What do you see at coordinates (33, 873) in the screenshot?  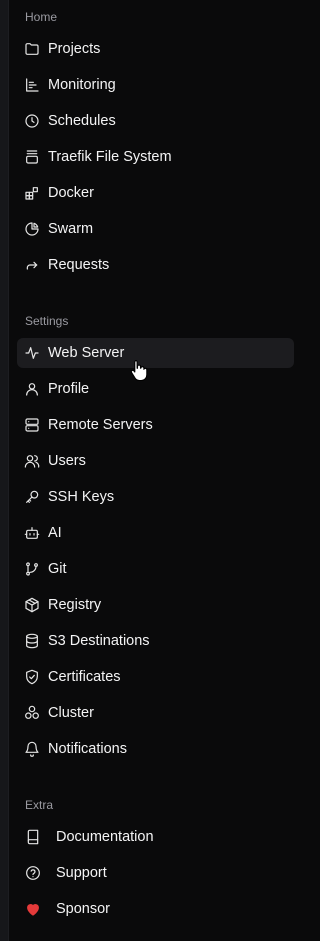 I see `help-circle-icon` at bounding box center [33, 873].